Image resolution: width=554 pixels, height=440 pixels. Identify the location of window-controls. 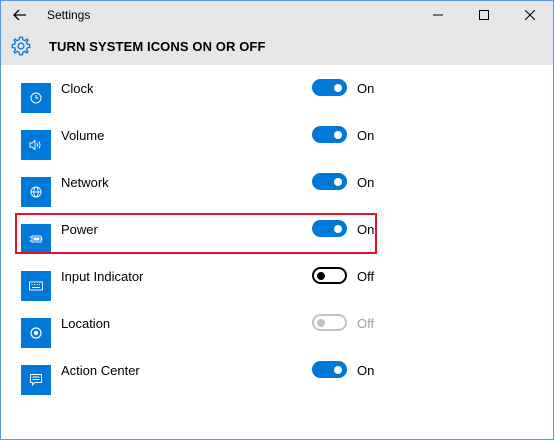
(484, 15).